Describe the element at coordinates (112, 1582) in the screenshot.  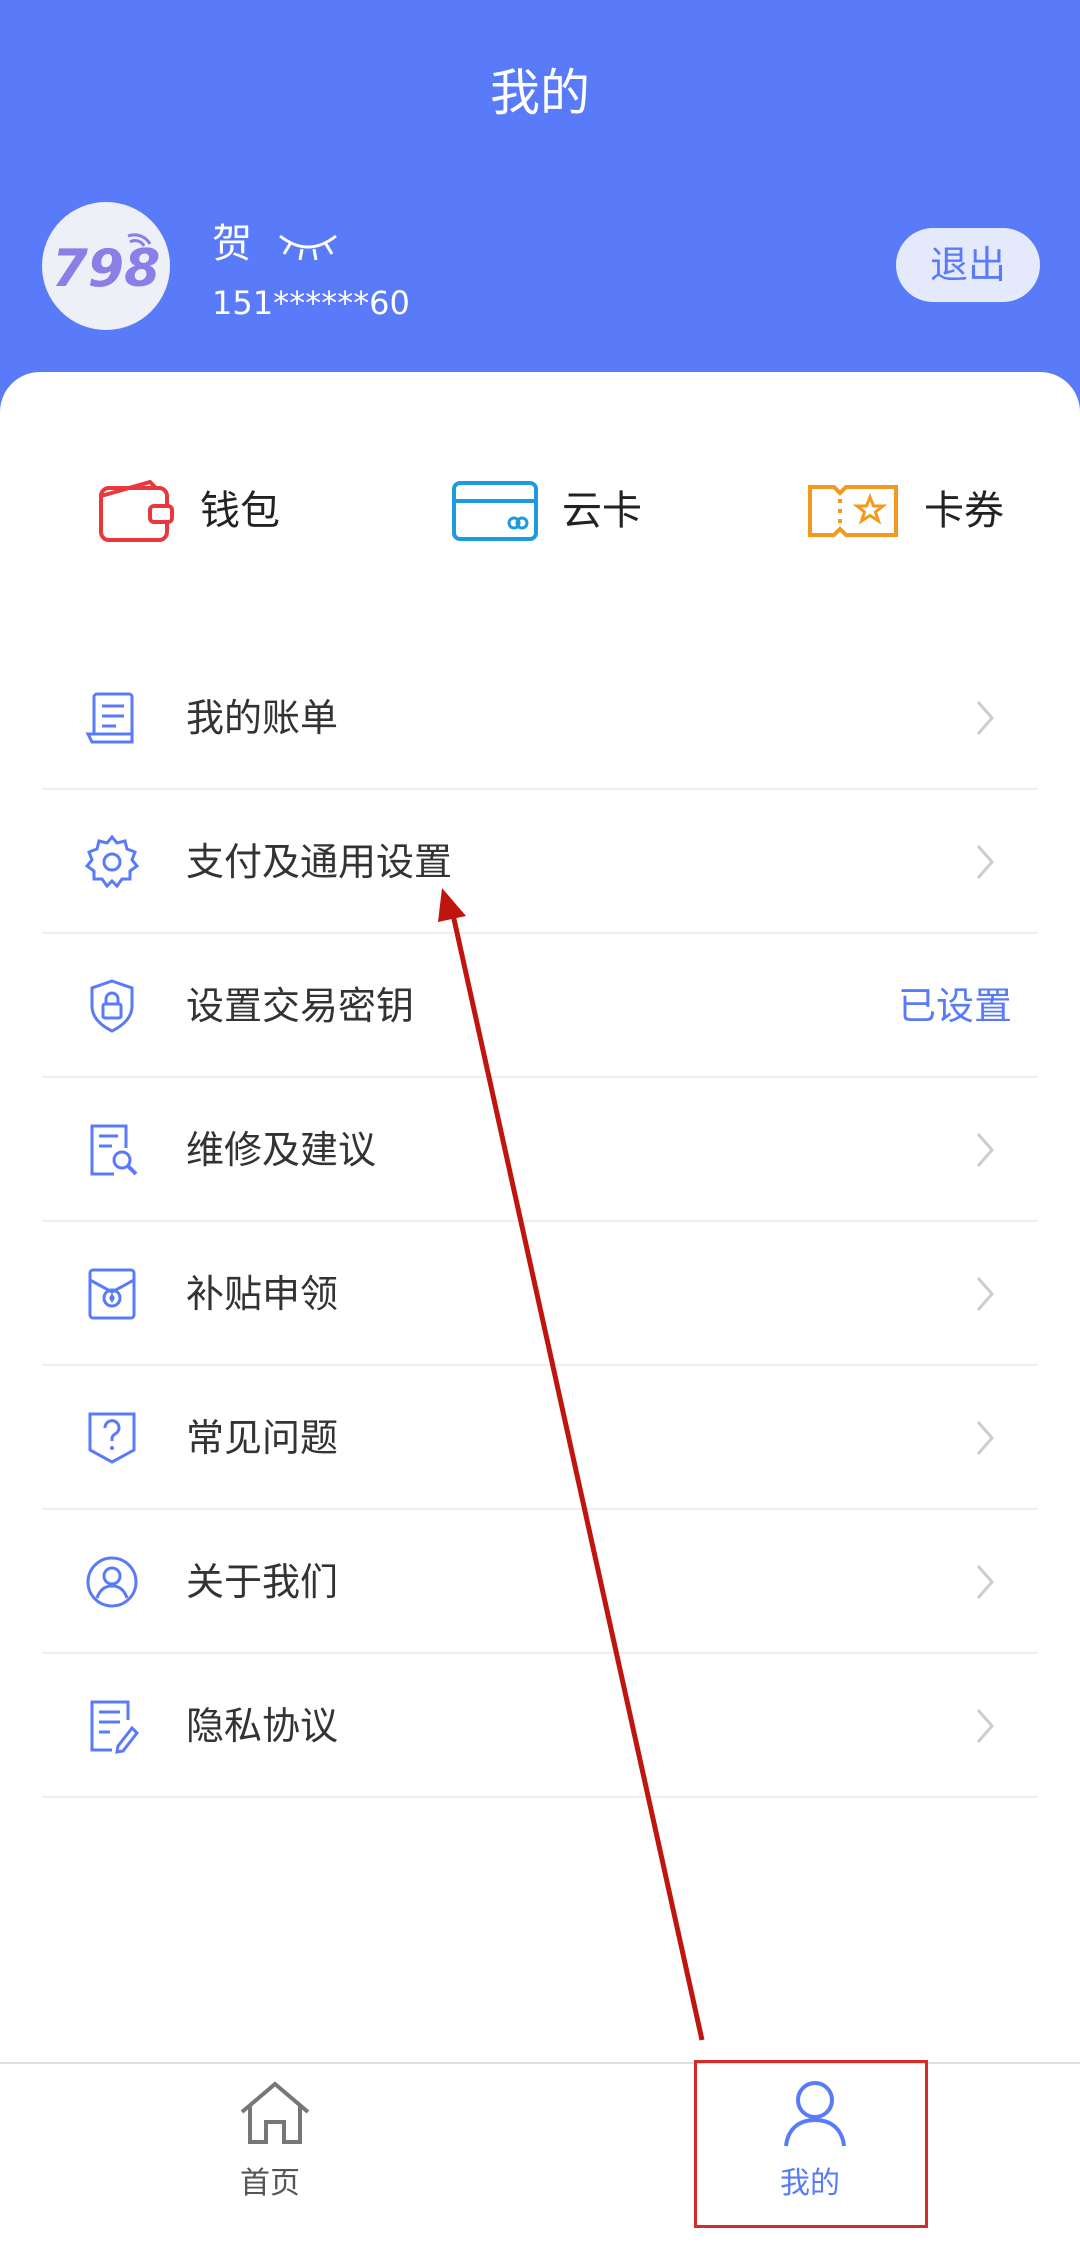
I see `user-circle-icon` at that location.